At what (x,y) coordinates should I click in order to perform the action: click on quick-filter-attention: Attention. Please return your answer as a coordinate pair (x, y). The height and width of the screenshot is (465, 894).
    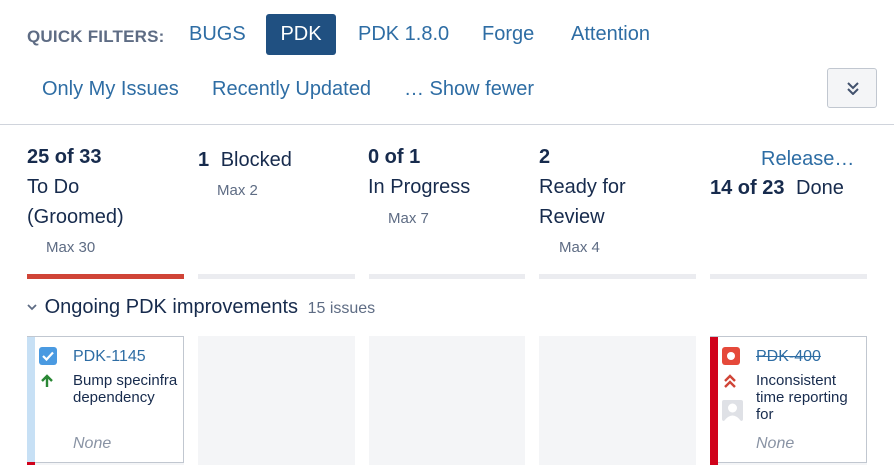
    Looking at the image, I should click on (610, 34).